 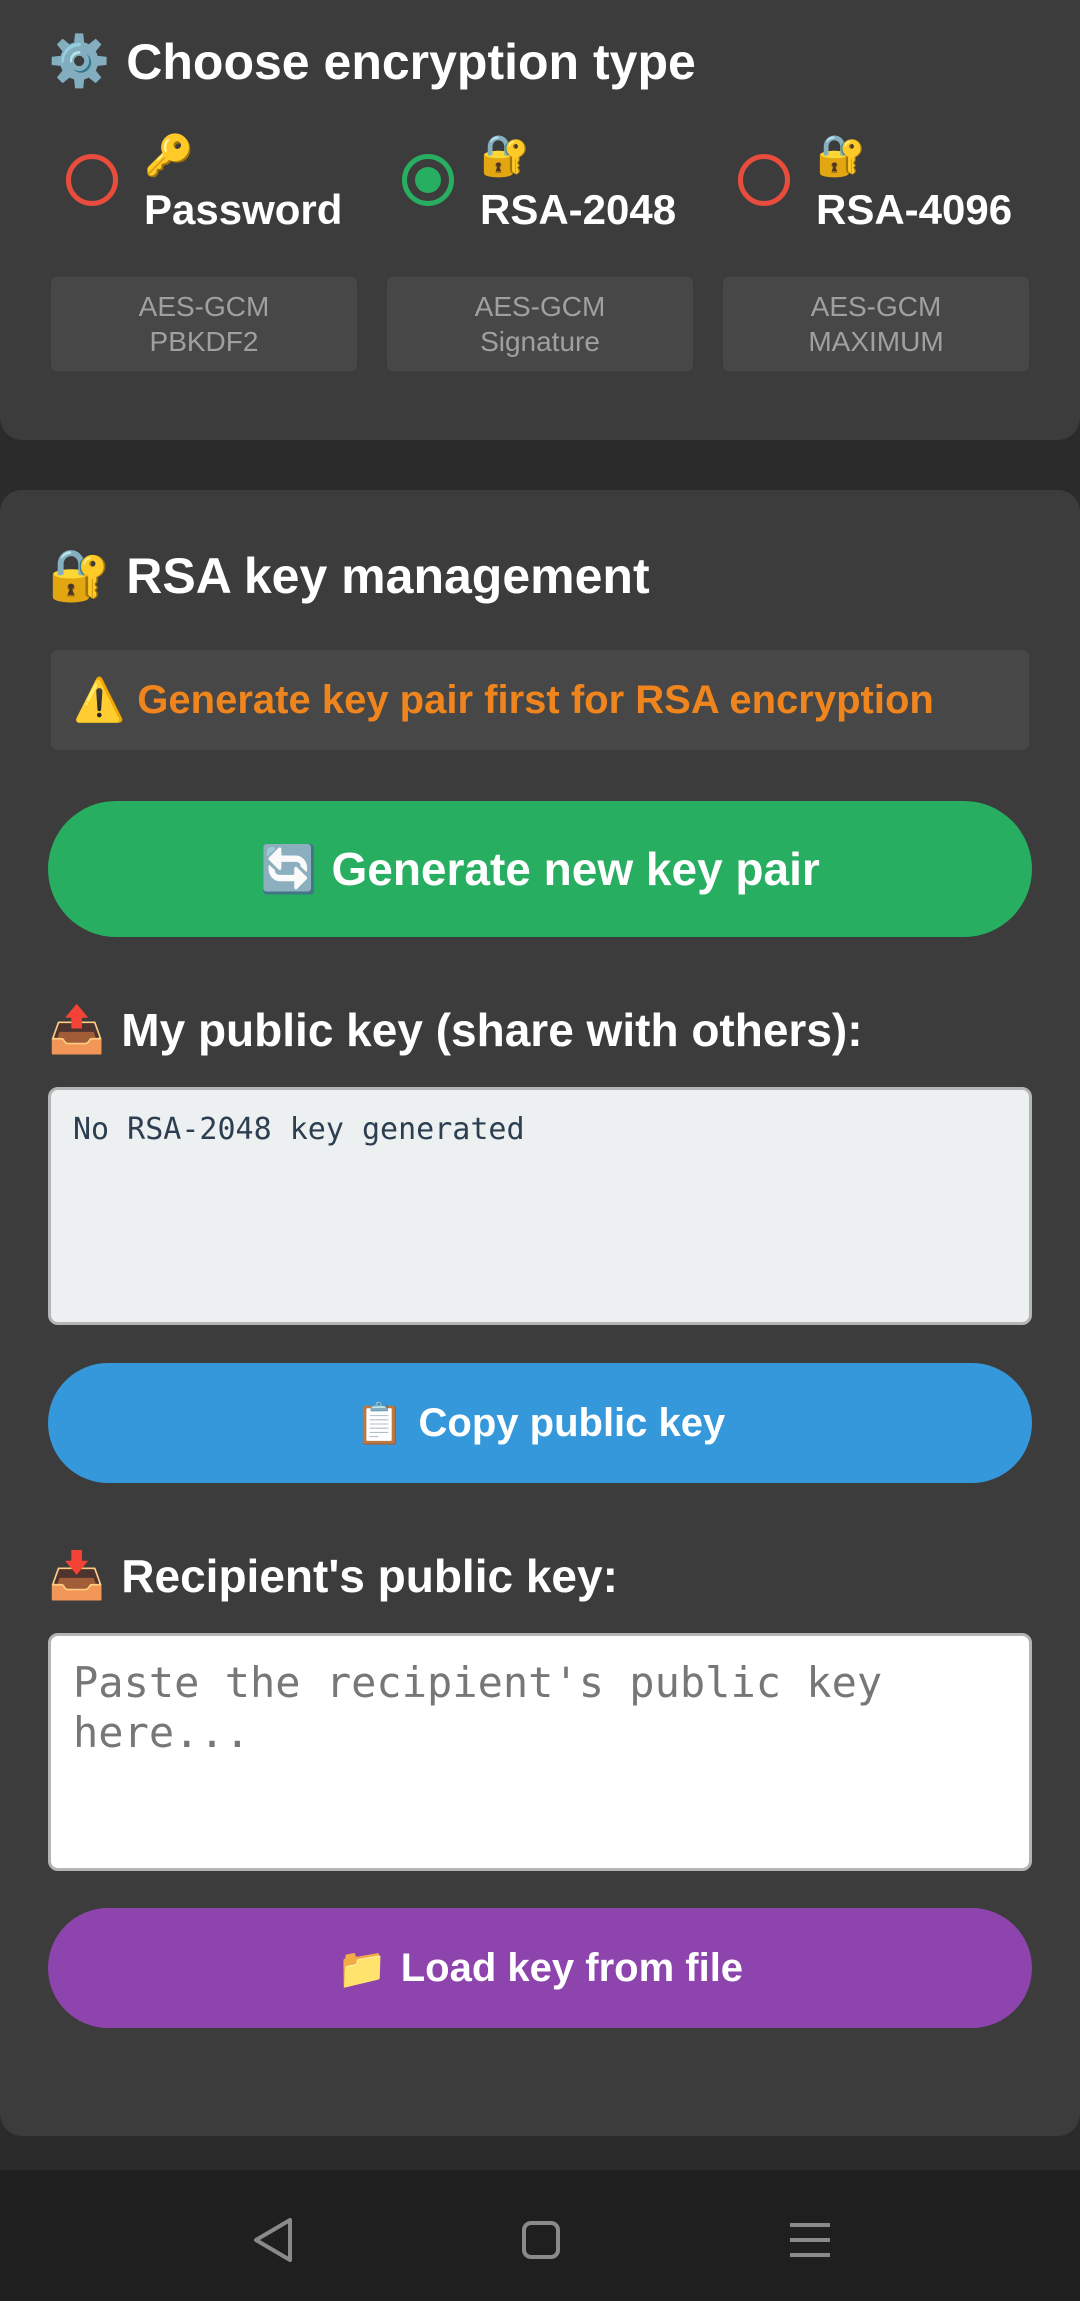 What do you see at coordinates (411, 61) in the screenshot?
I see `encryption-type-title: Choose encryption type` at bounding box center [411, 61].